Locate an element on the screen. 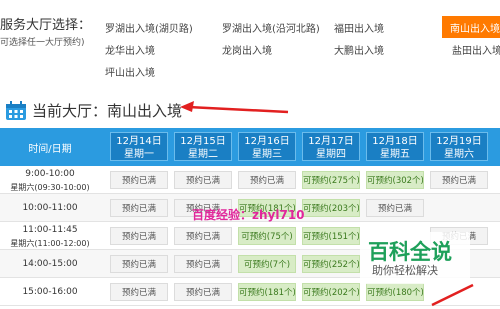  current-hall-title: 当前大厅：南山出入境 is located at coordinates (107, 111).